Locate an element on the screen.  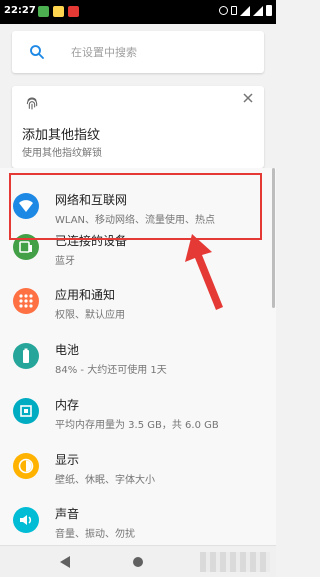
settings-item-title: 内存 is located at coordinates (67, 405).